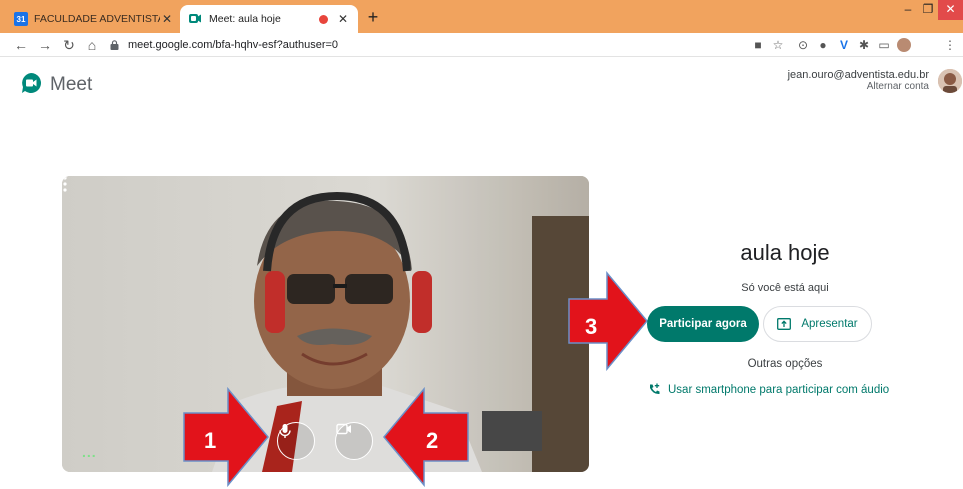 Image resolution: width=963 pixels, height=489 pixels. What do you see at coordinates (195, 18) in the screenshot?
I see `meet-favicon-icon` at bounding box center [195, 18].